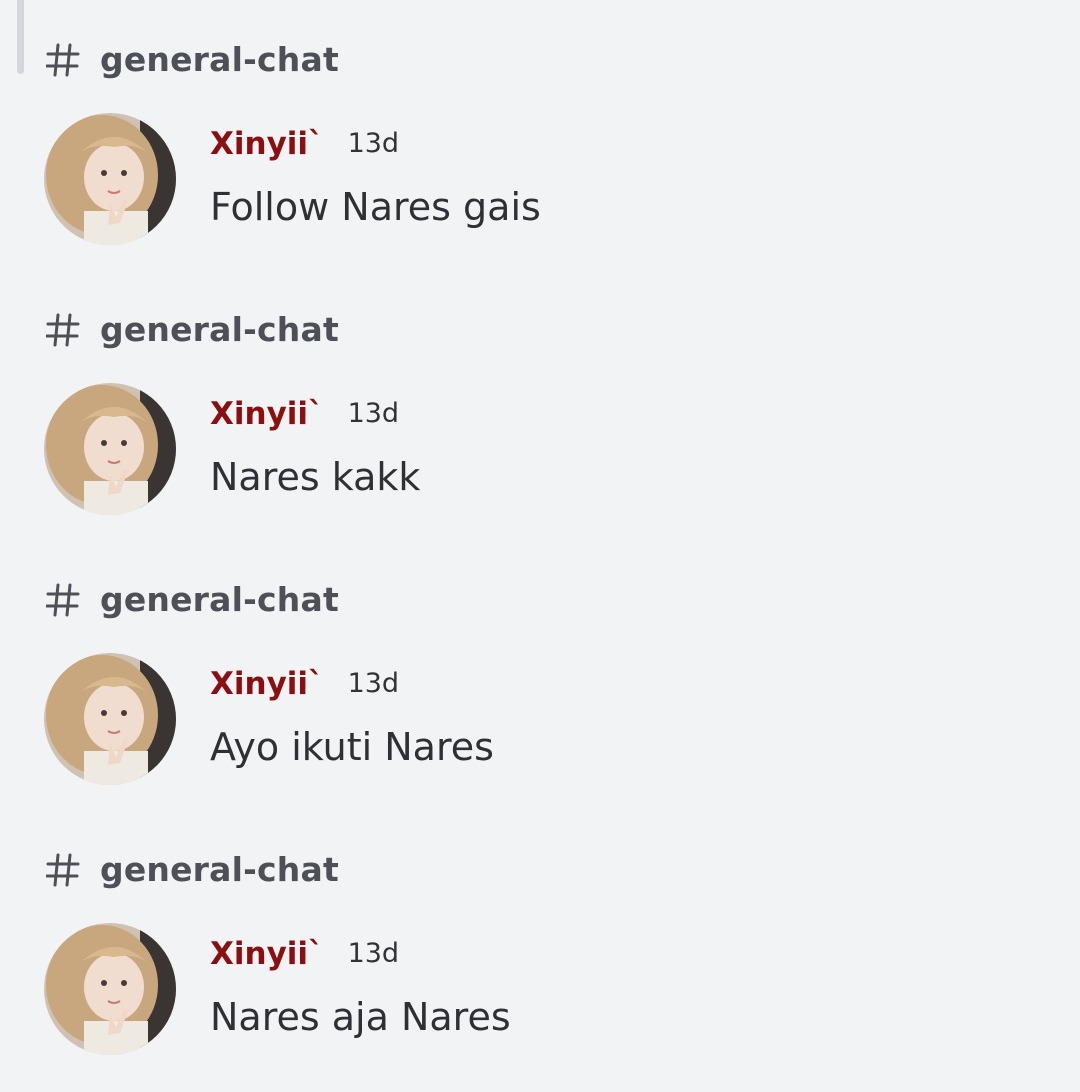 The image size is (1080, 1092). I want to click on message-text: Nares kakk, so click(315, 477).